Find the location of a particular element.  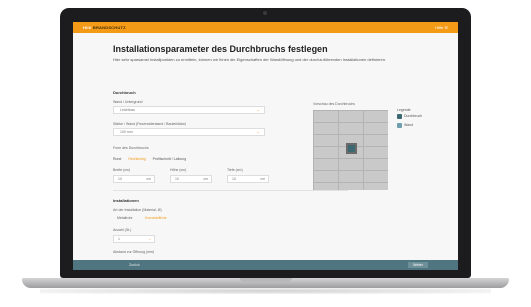

width-value: 10 is located at coordinates (120, 179).